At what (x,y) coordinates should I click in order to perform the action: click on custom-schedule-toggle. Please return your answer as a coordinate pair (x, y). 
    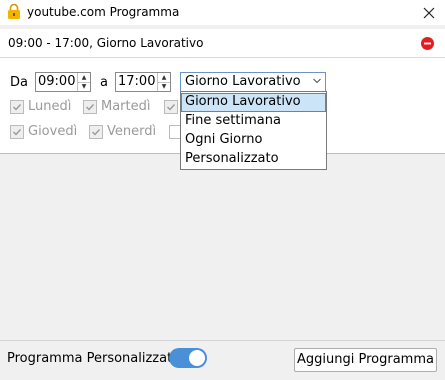
    Looking at the image, I should click on (188, 358).